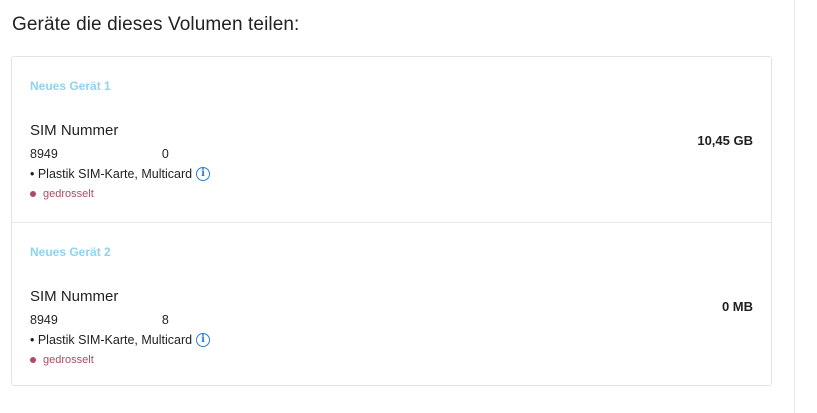 Image resolution: width=817 pixels, height=413 pixels. Describe the element at coordinates (725, 140) in the screenshot. I see `data-usage-value: 10,45 GB` at that location.